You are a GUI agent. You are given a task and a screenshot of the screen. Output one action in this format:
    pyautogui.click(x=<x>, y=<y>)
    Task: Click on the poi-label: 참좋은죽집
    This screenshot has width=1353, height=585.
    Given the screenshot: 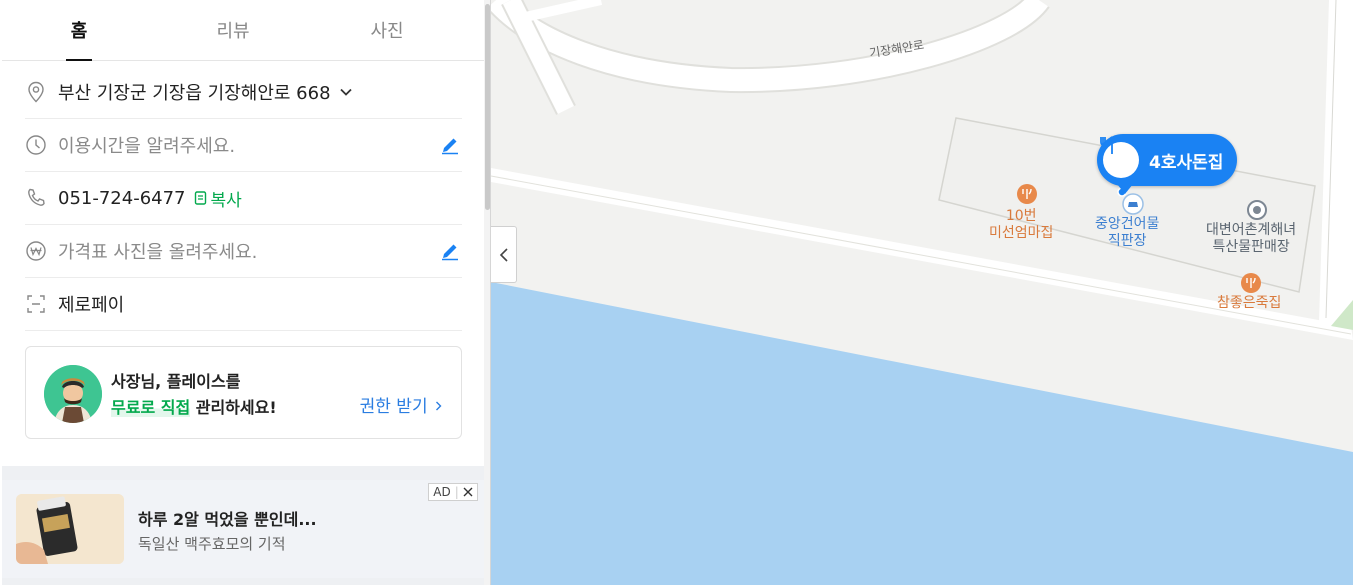 What is the action you would take?
    pyautogui.click(x=1249, y=303)
    